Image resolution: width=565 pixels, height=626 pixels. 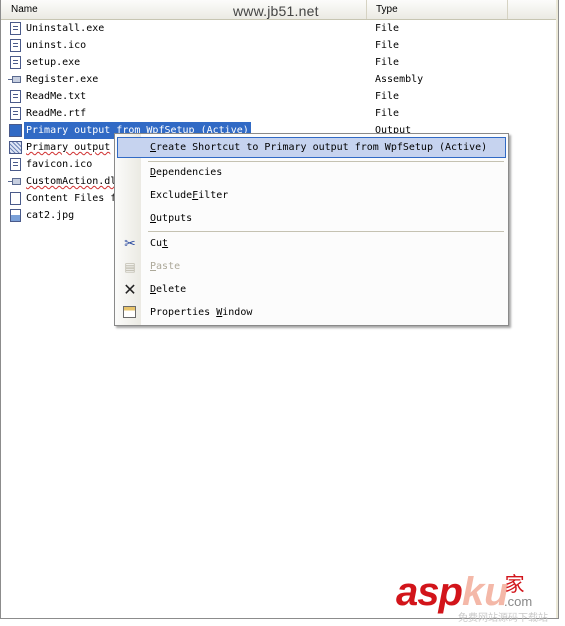 What do you see at coordinates (276, 11) in the screenshot?
I see `site-watermark: www.jb51.net` at bounding box center [276, 11].